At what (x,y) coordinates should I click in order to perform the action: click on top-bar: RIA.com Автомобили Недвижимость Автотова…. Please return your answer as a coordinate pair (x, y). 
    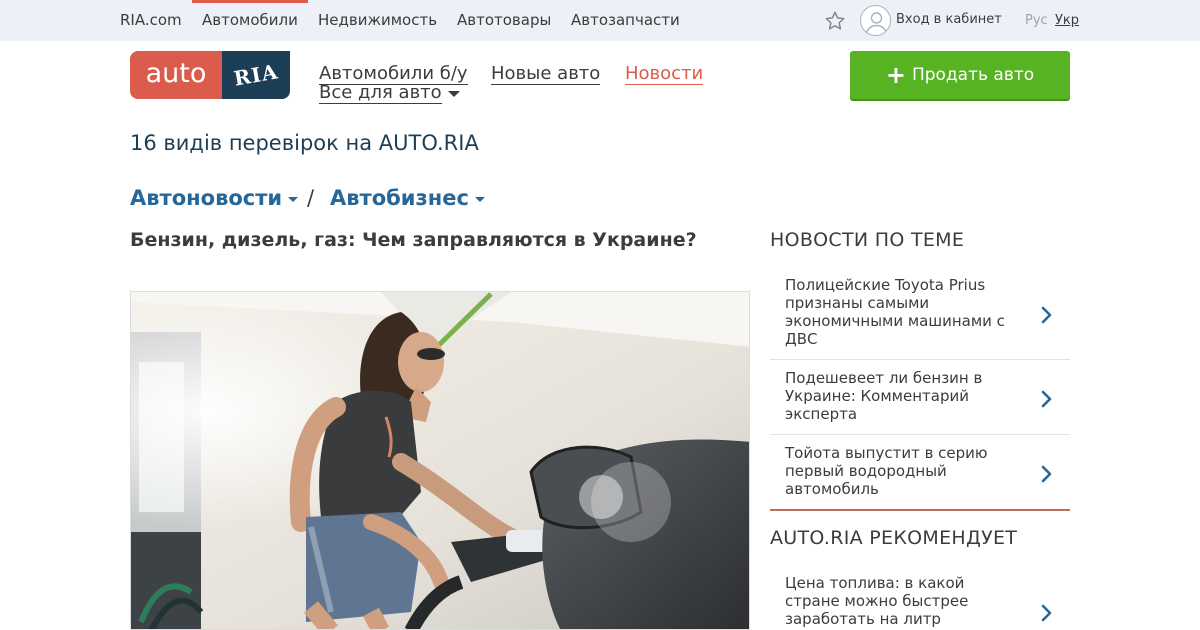
    Looking at the image, I should click on (600, 20).